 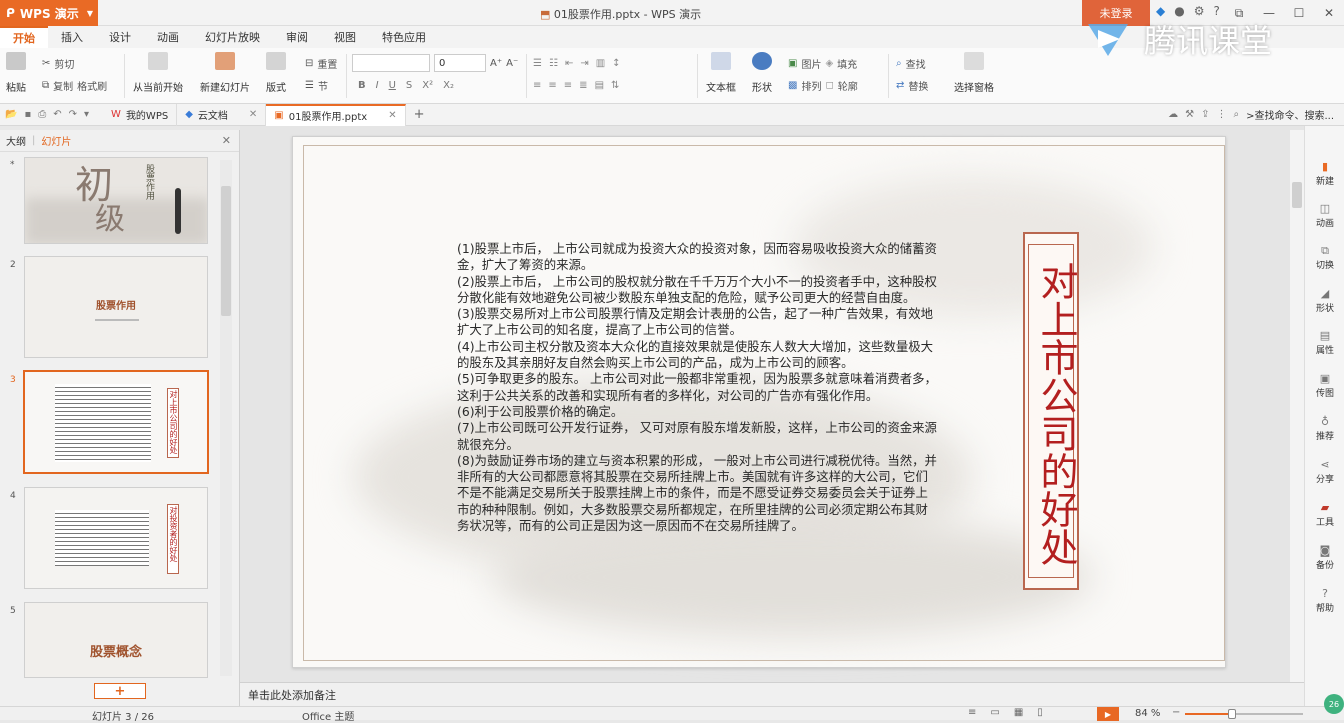 I want to click on outline-button: 轮廓, so click(x=848, y=85).